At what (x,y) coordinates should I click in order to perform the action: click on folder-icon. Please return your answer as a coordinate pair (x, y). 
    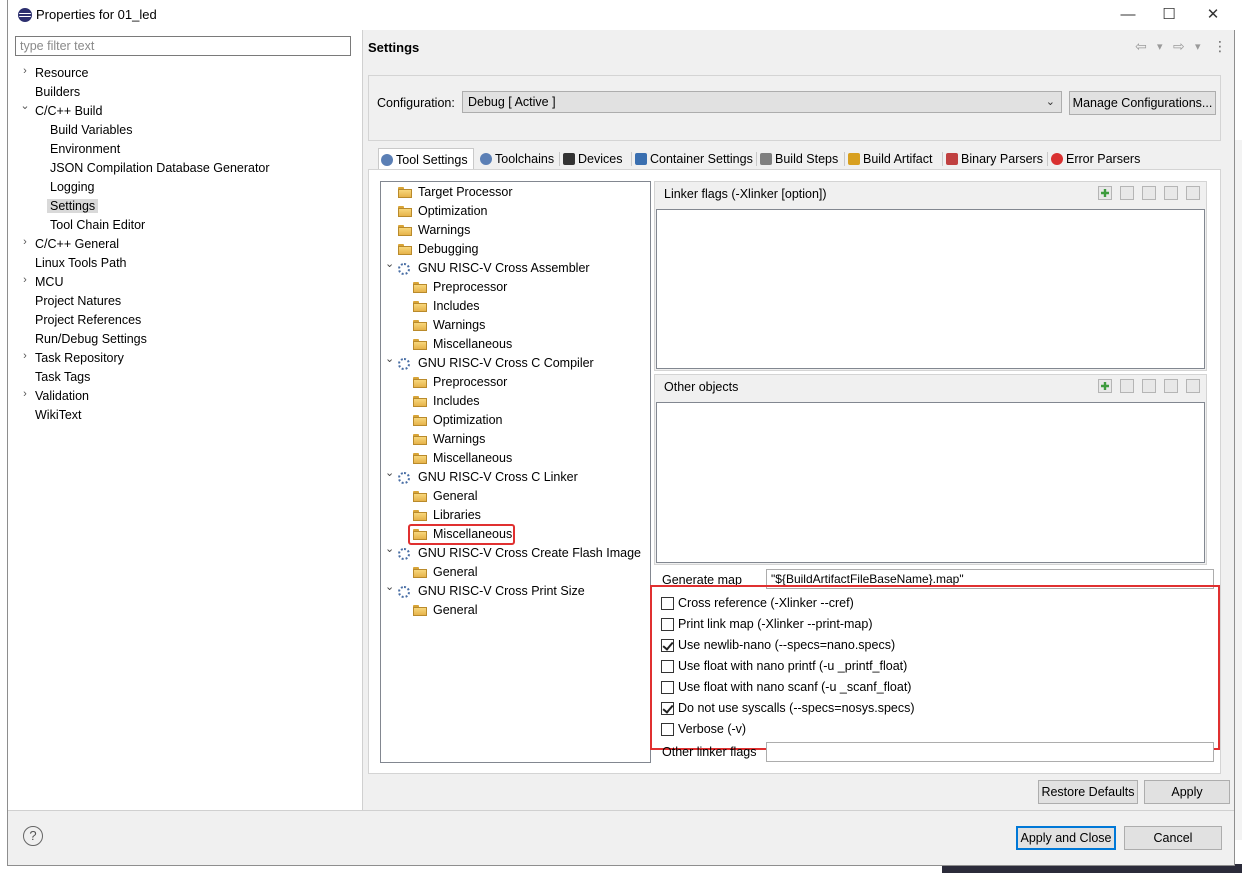
    Looking at the image, I should click on (420, 306).